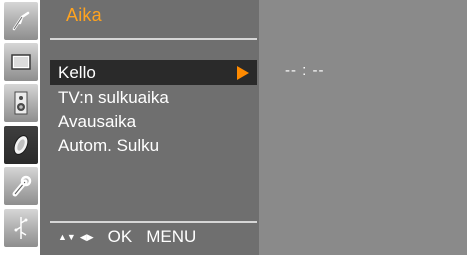  Describe the element at coordinates (305, 70) in the screenshot. I see `clock-value: --` at that location.